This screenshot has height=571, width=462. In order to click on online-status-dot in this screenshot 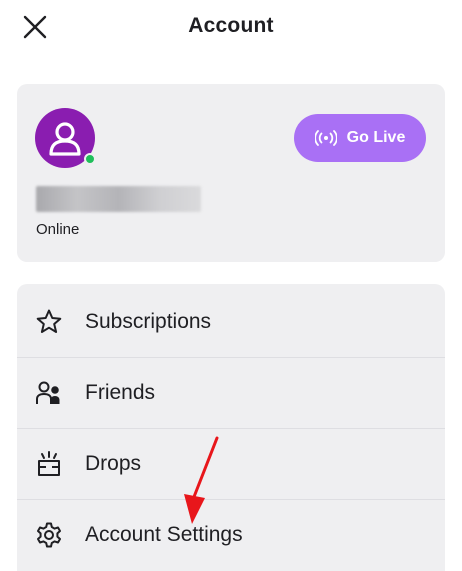, I will do `click(90, 159)`.